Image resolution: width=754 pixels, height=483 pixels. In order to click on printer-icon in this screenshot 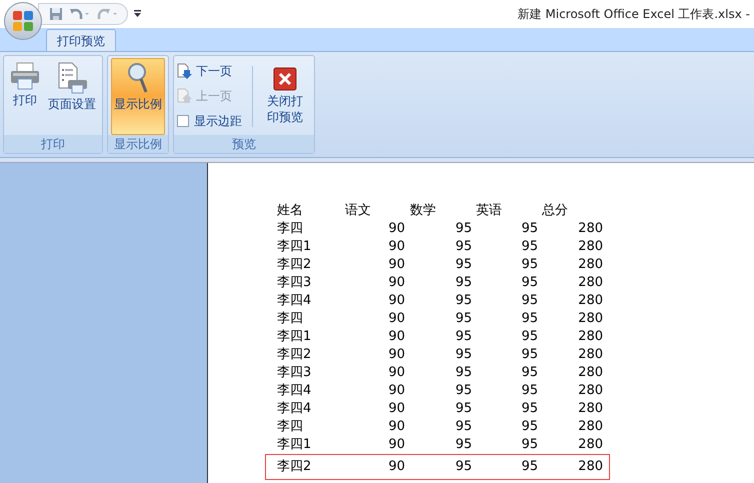, I will do `click(25, 76)`.